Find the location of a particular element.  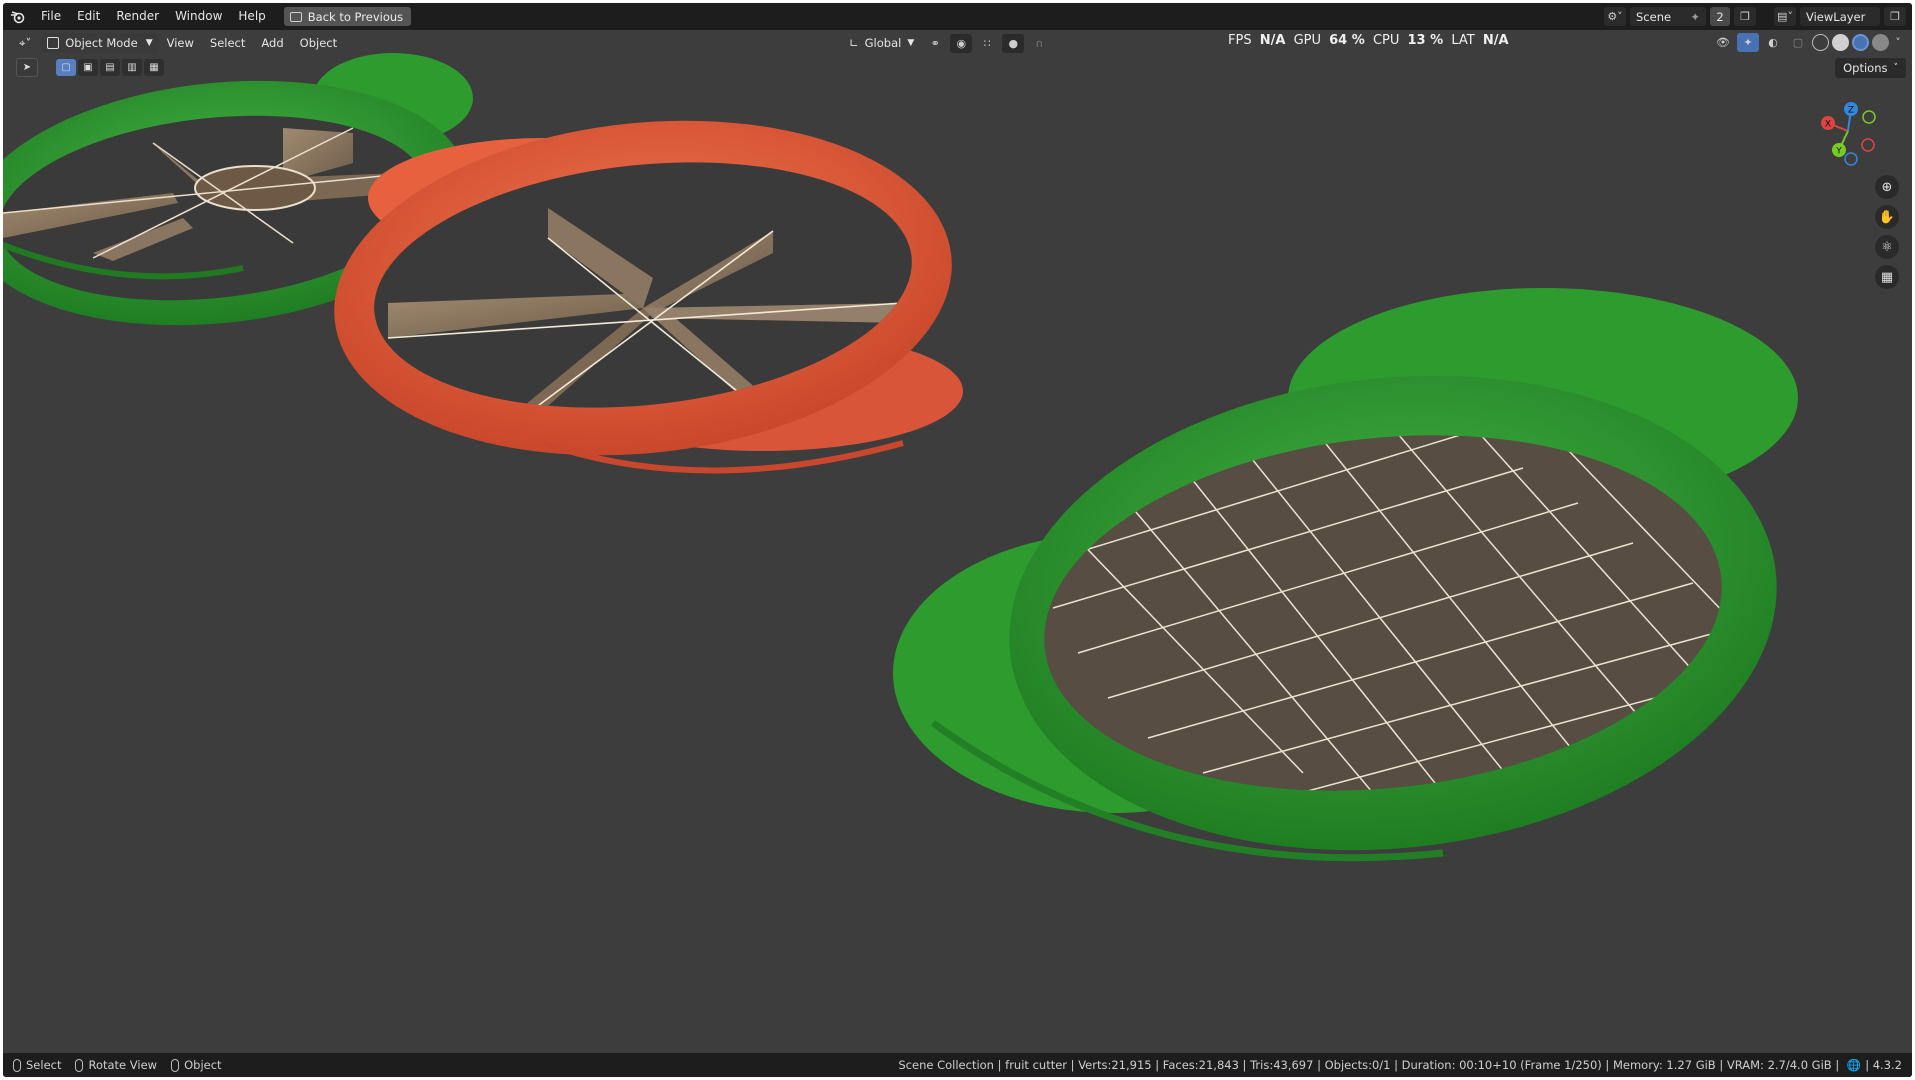

hint-object-label: Object is located at coordinates (203, 1065).